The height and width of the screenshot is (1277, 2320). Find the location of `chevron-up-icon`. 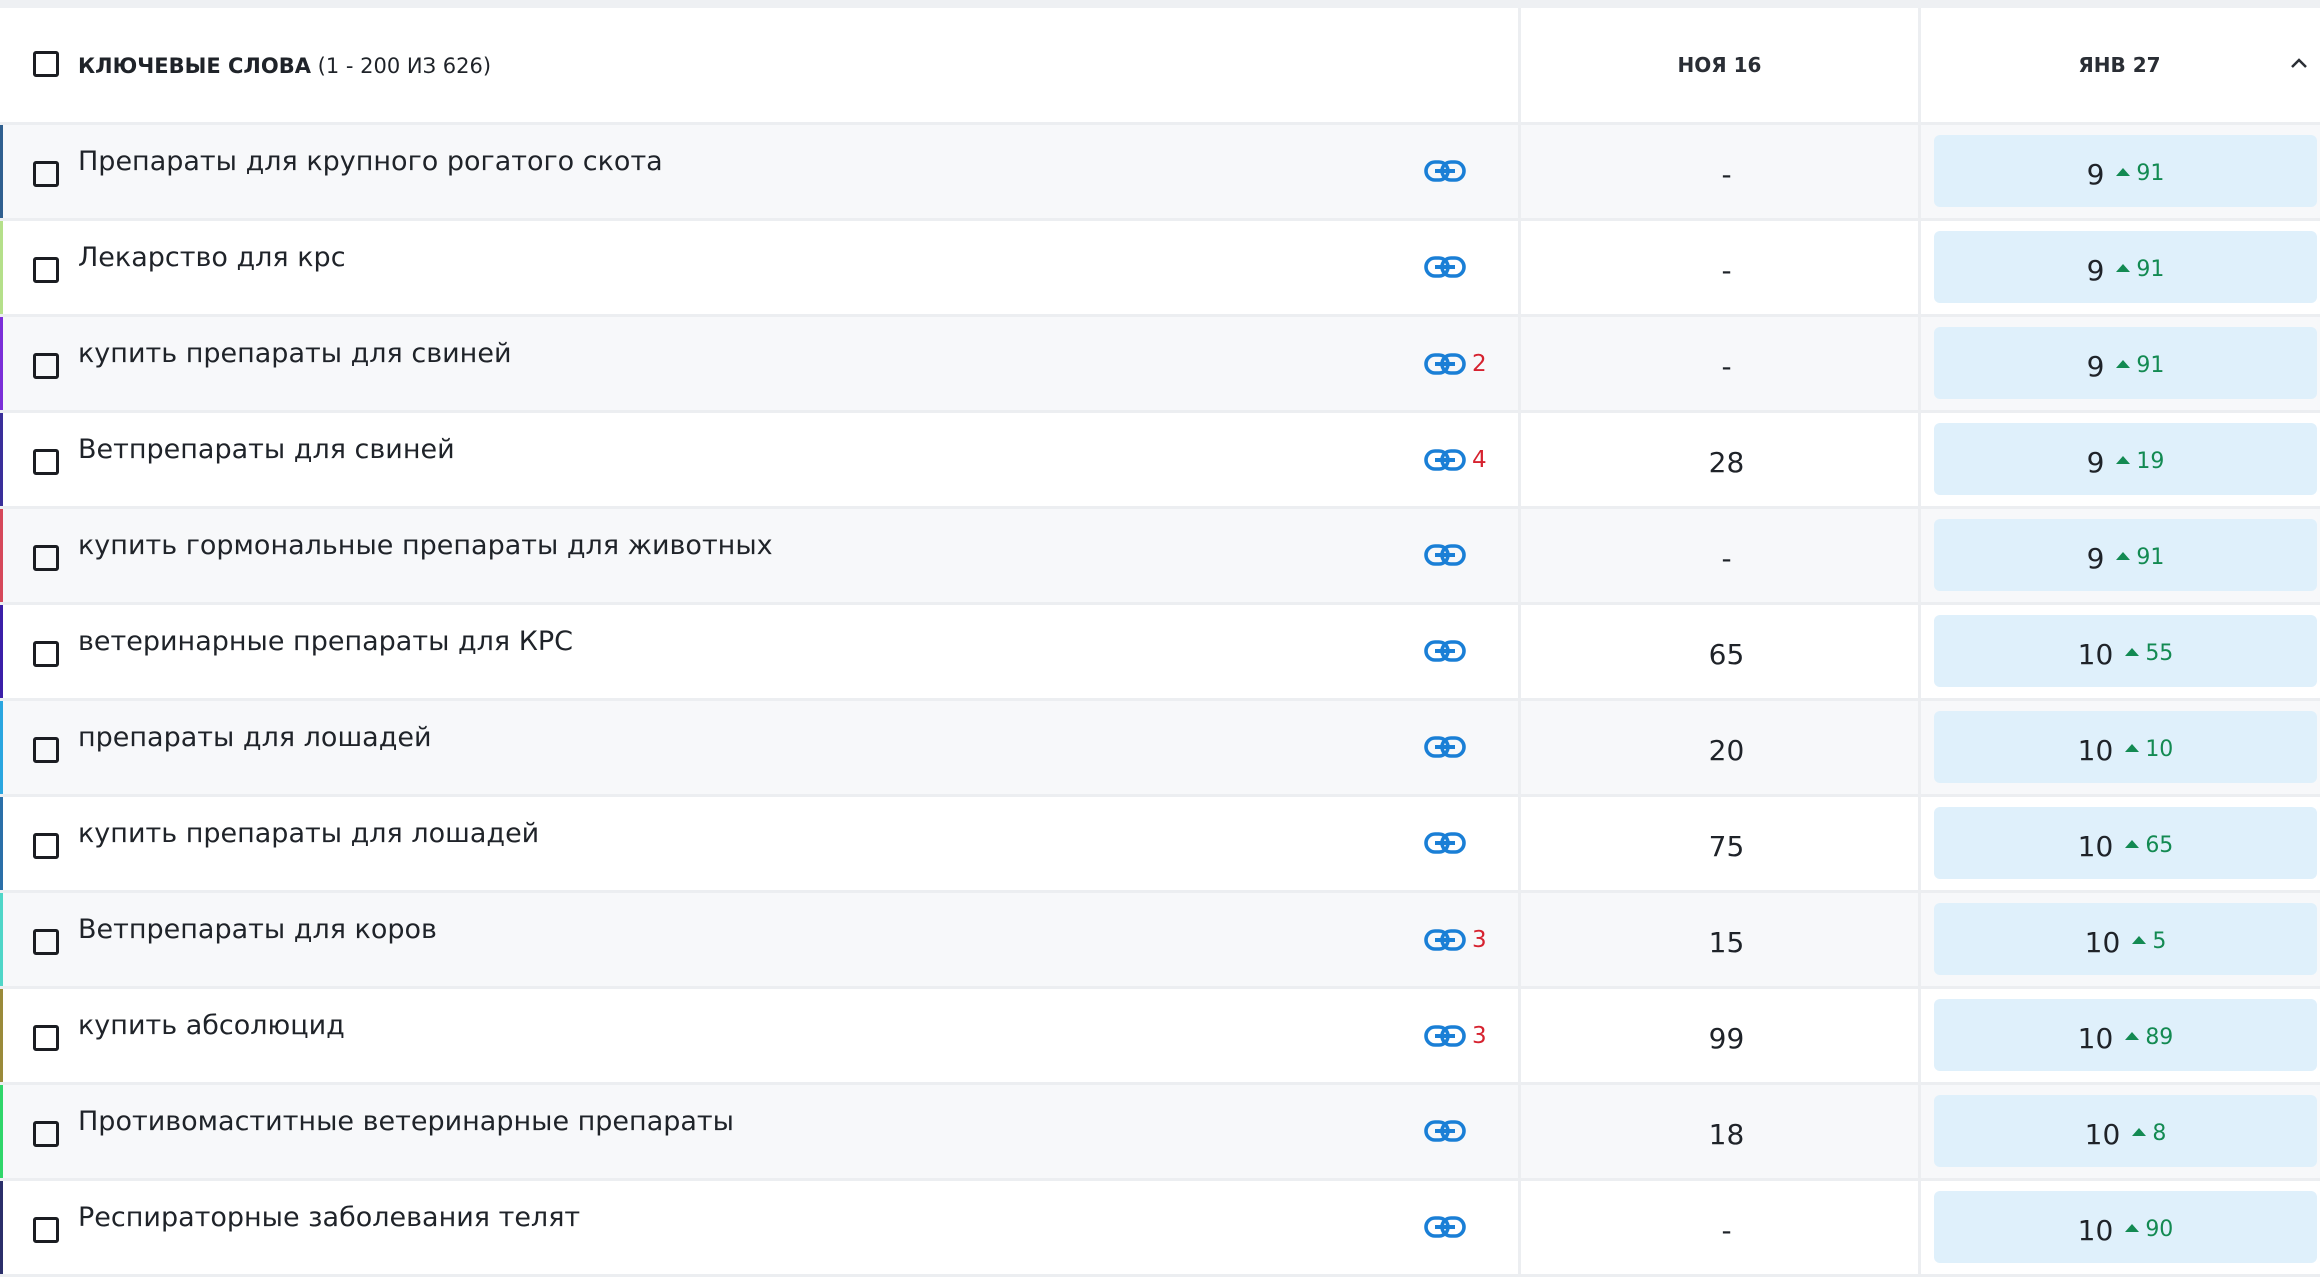

chevron-up-icon is located at coordinates (2299, 63).